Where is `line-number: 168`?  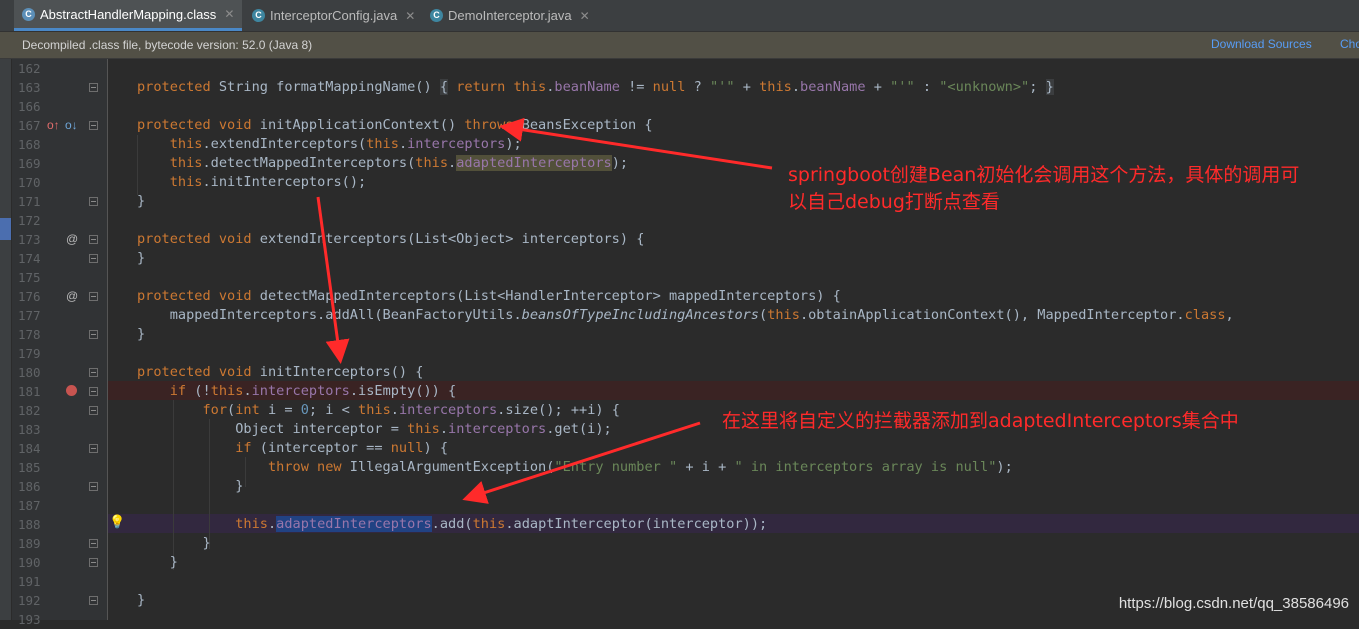
line-number: 168 is located at coordinates (29, 144).